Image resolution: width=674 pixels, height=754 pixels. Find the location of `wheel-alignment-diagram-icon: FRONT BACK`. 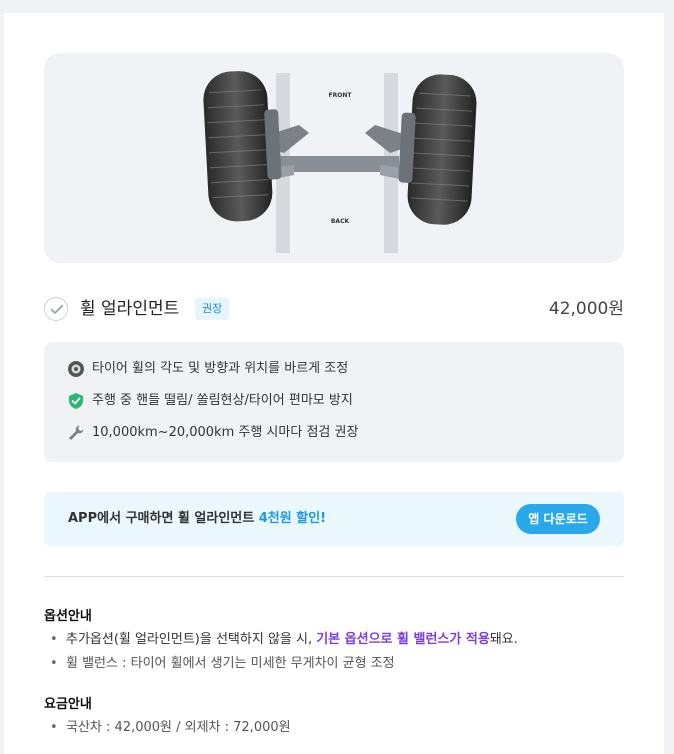

wheel-alignment-diagram-icon: FRONT BACK is located at coordinates (340, 162).